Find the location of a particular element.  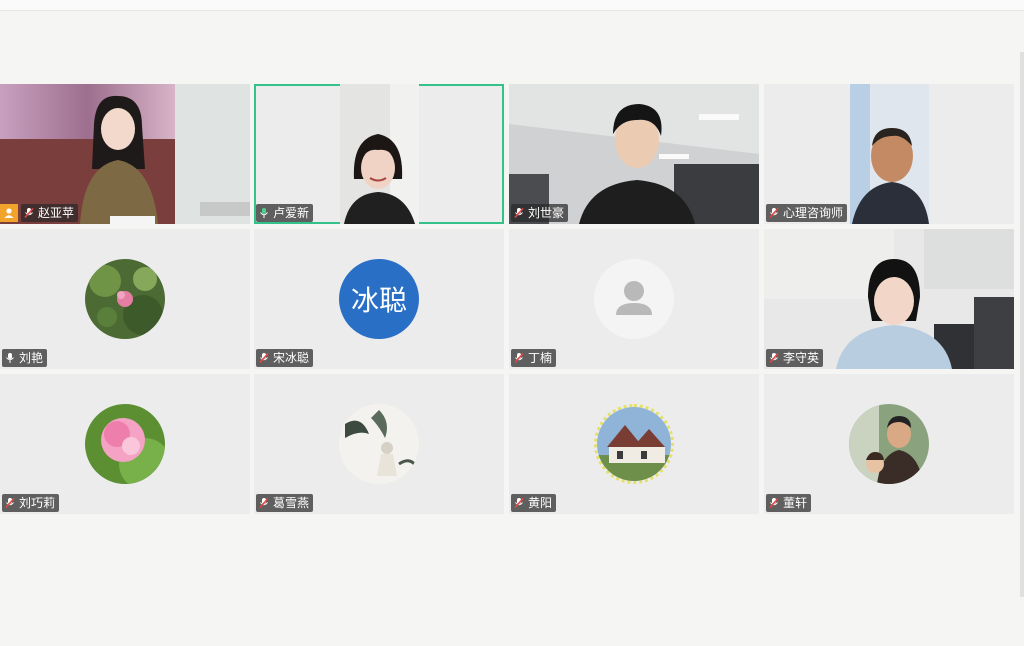

avatar-pink-flower is located at coordinates (125, 444).